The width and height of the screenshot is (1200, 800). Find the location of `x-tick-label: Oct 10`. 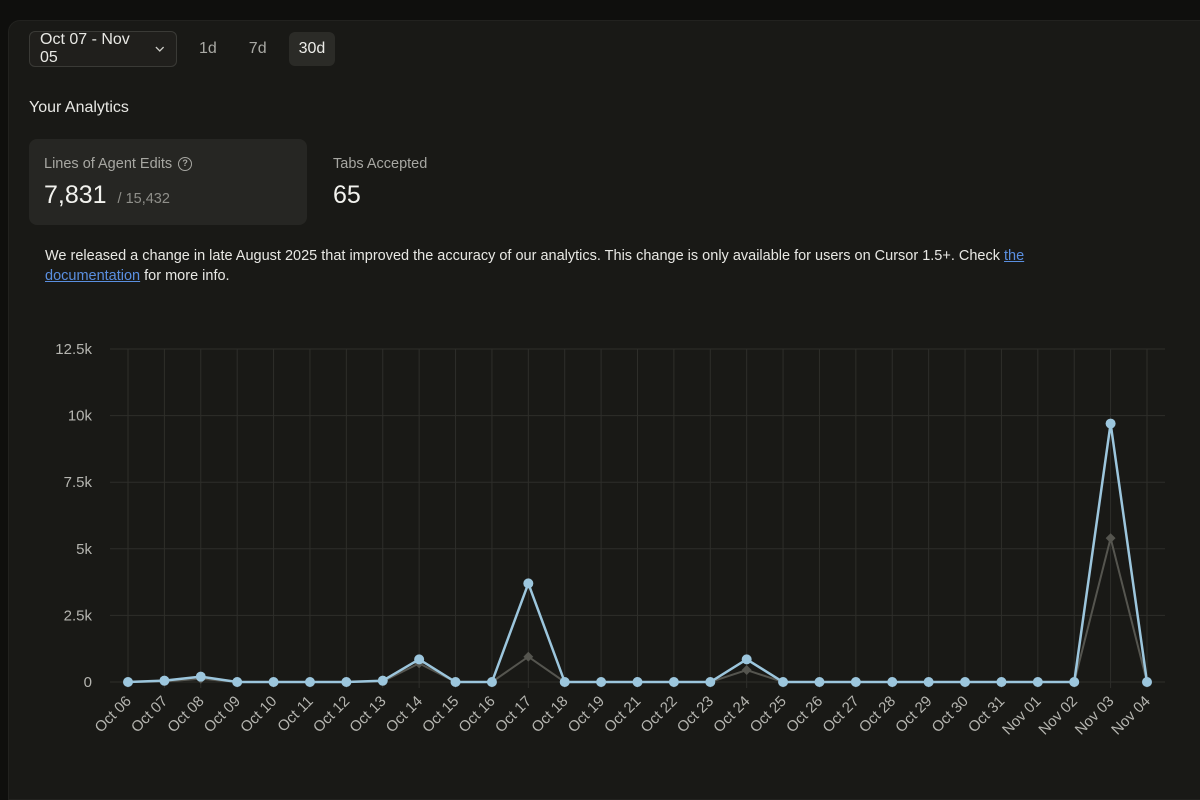

x-tick-label: Oct 10 is located at coordinates (258, 714).